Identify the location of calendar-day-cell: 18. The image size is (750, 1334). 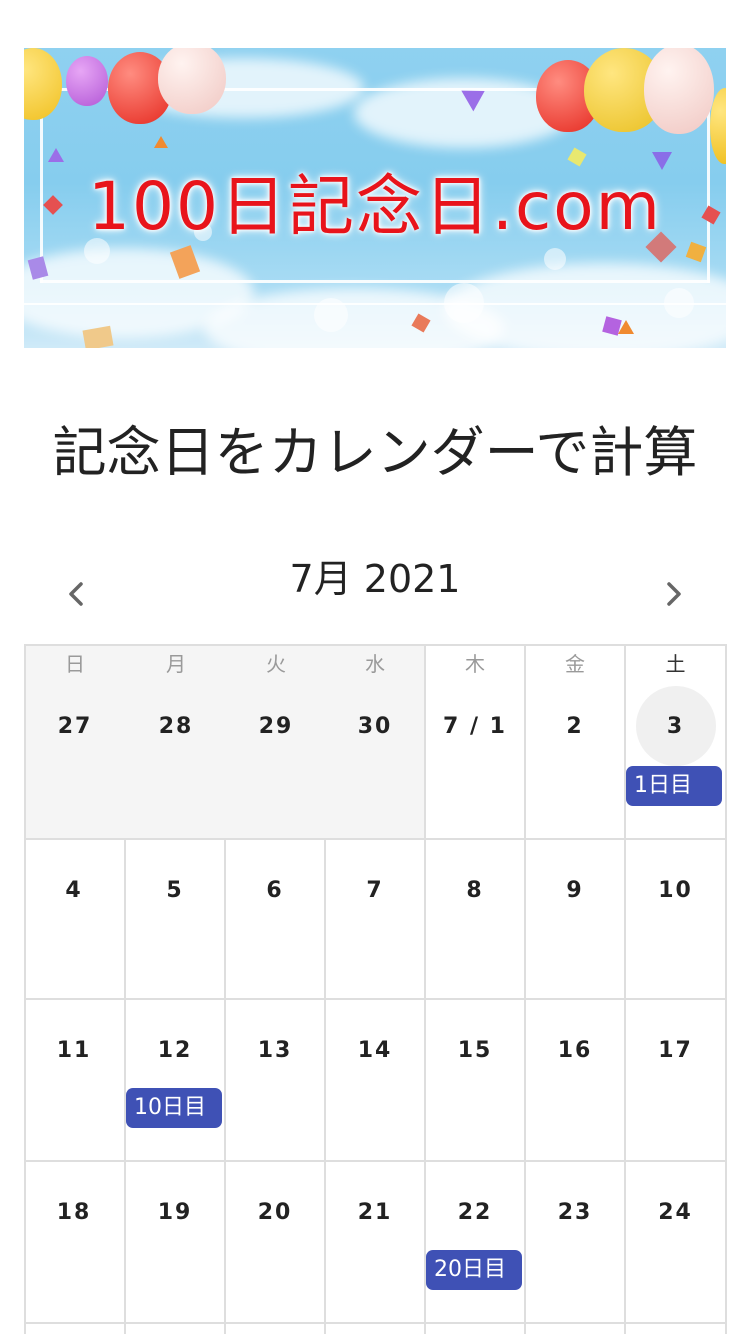
(75, 1243).